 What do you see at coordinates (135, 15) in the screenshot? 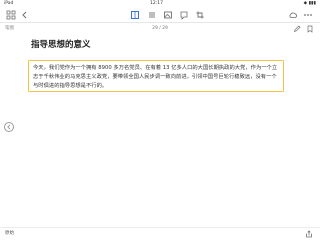
I see `book-icon` at bounding box center [135, 15].